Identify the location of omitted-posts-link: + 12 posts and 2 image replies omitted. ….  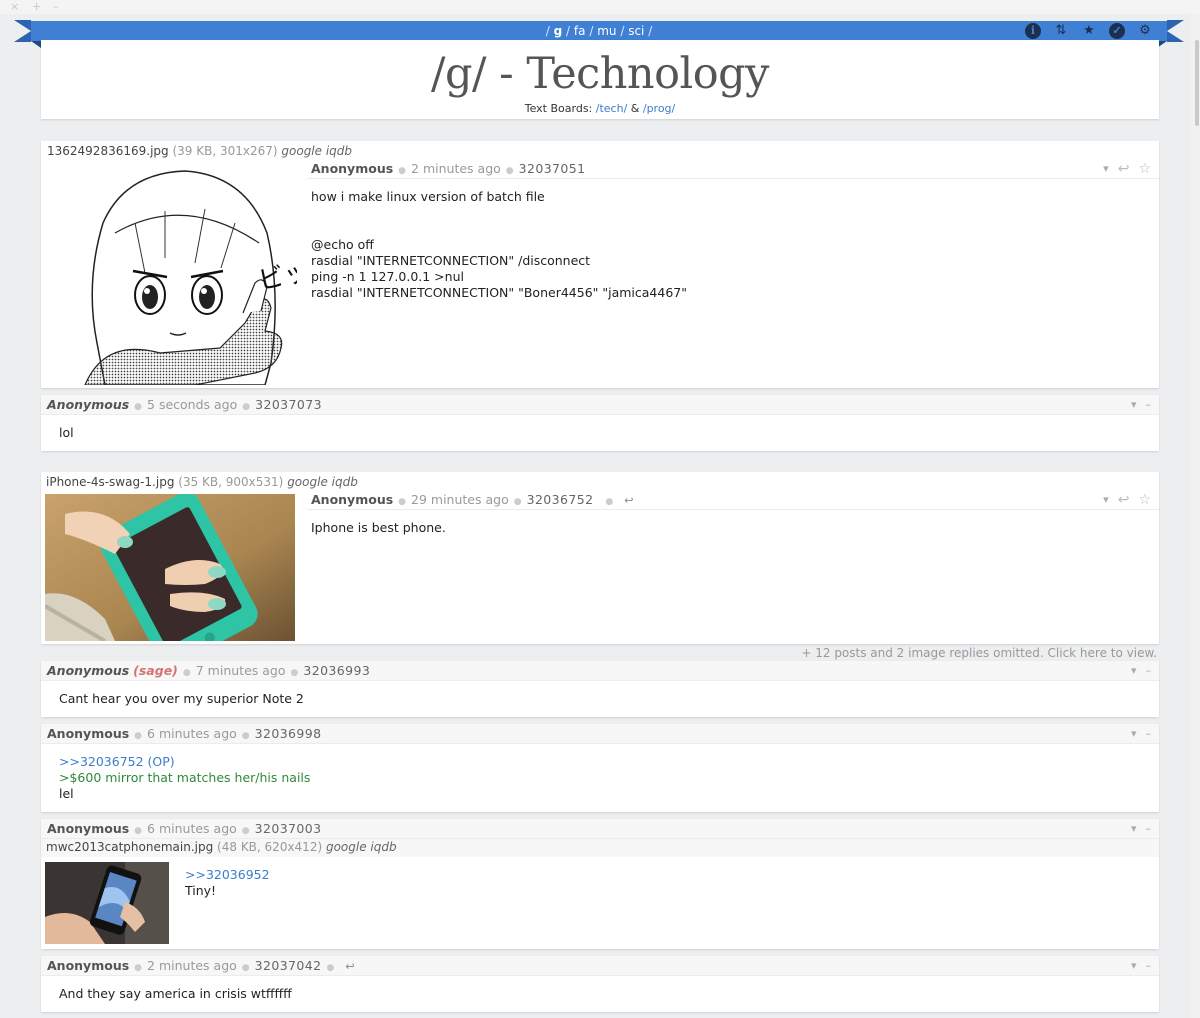
(979, 653).